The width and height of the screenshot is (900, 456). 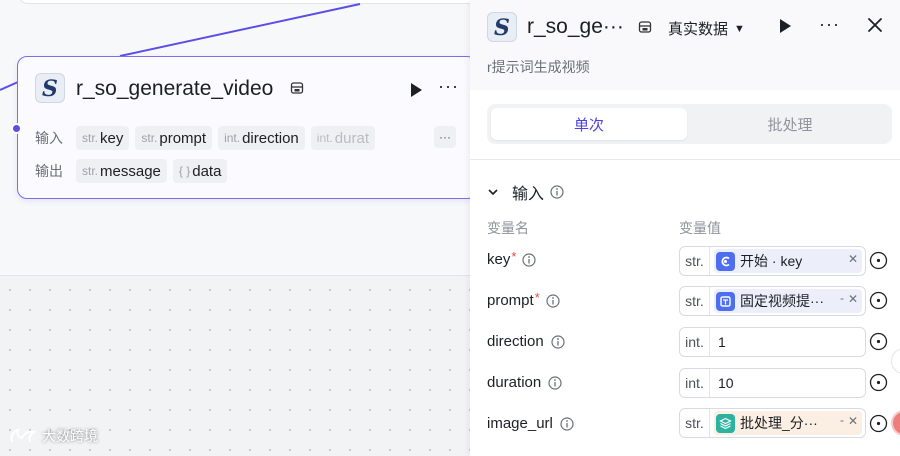 What do you see at coordinates (448, 86) in the screenshot?
I see `node-more-button: ···` at bounding box center [448, 86].